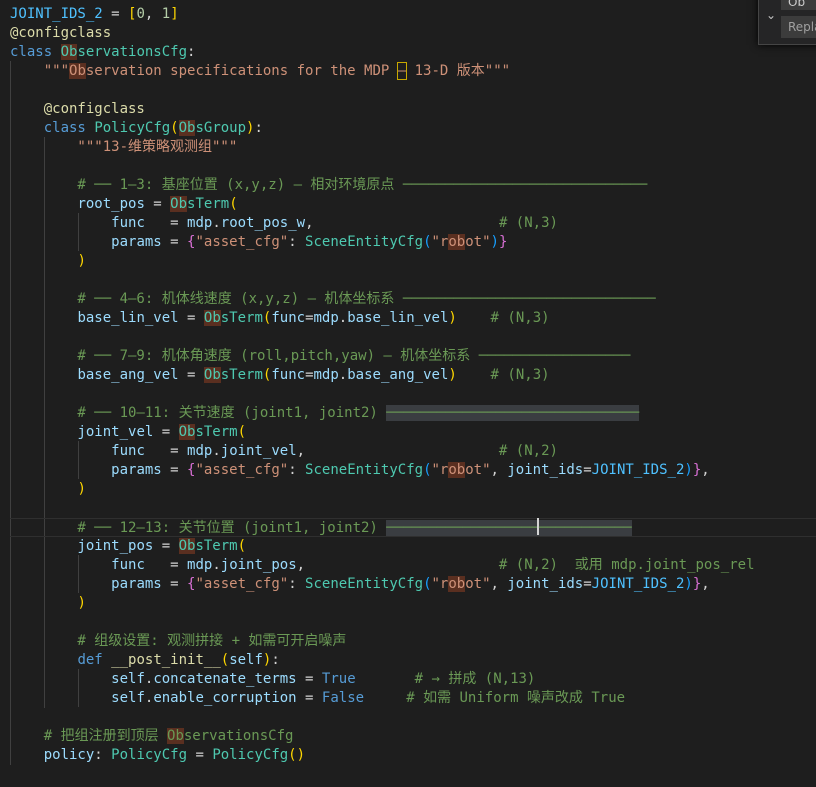 Image resolution: width=816 pixels, height=787 pixels. I want to click on line-comment-group: # 组级设置: 观测拼接 + 如需可开启噪声, so click(178, 641).